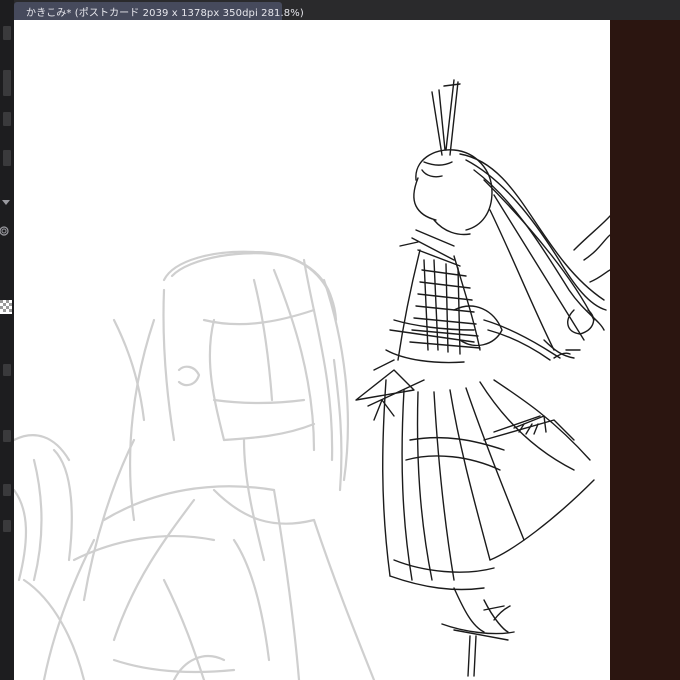 This screenshot has width=680, height=680. Describe the element at coordinates (7, 307) in the screenshot. I see `transparency-icon` at that location.